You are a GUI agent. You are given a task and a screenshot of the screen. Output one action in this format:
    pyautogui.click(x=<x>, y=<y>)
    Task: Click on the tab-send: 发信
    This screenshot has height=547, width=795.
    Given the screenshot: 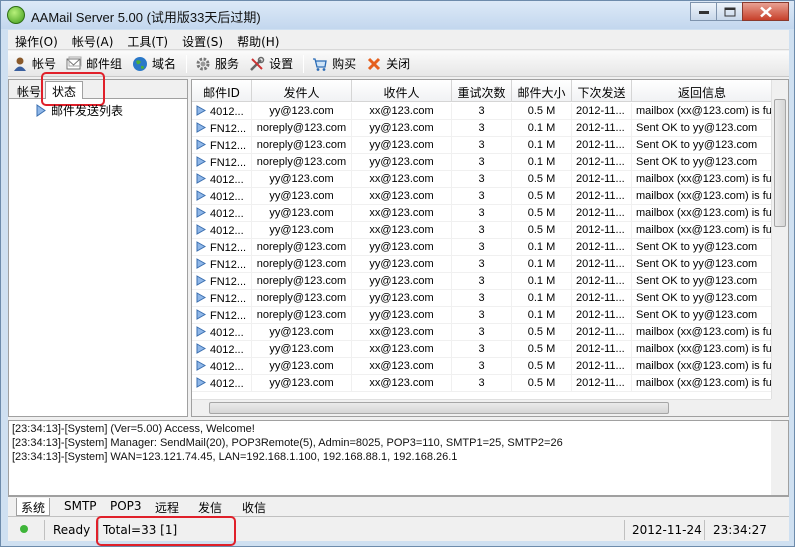 What is the action you would take?
    pyautogui.click(x=210, y=507)
    